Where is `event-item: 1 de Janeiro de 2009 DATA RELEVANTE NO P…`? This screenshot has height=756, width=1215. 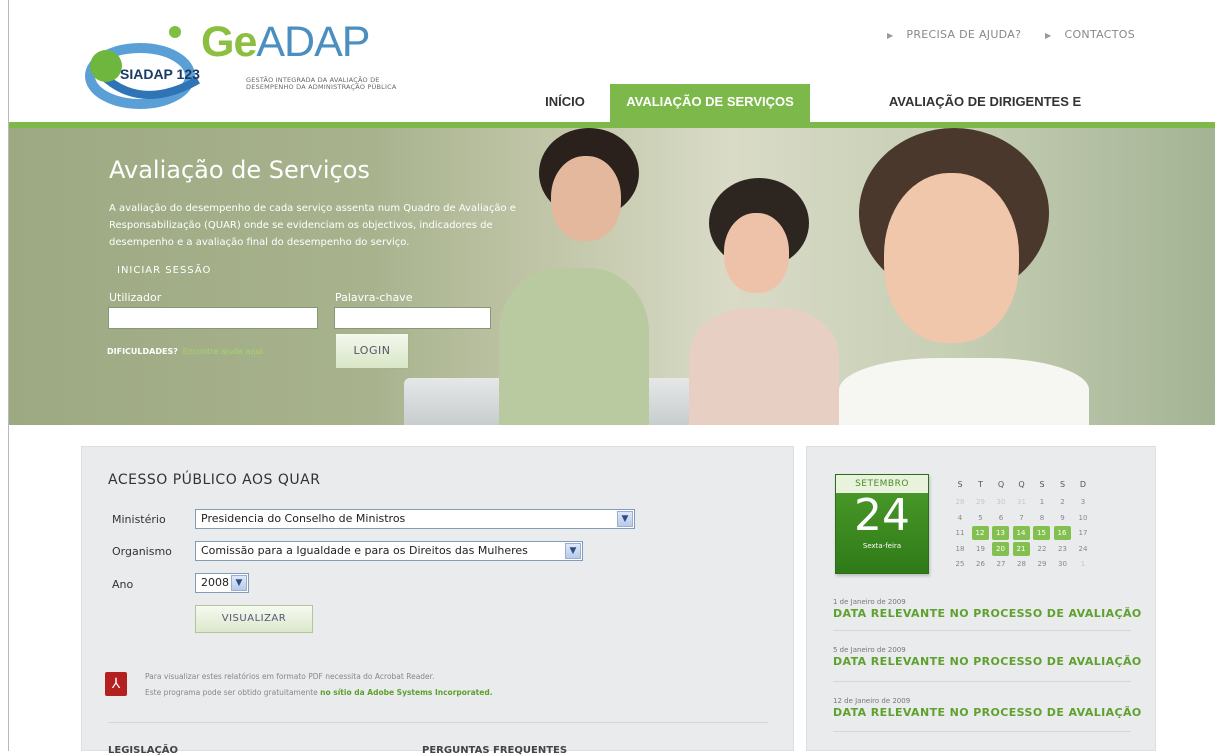
event-item: 1 de Janeiro de 2009 DATA RELEVANTE NO P… is located at coordinates (987, 609).